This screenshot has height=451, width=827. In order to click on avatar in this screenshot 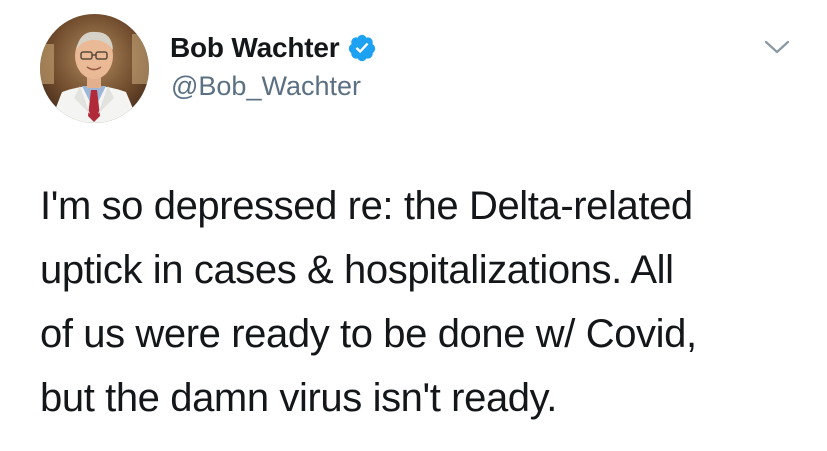, I will do `click(94, 68)`.